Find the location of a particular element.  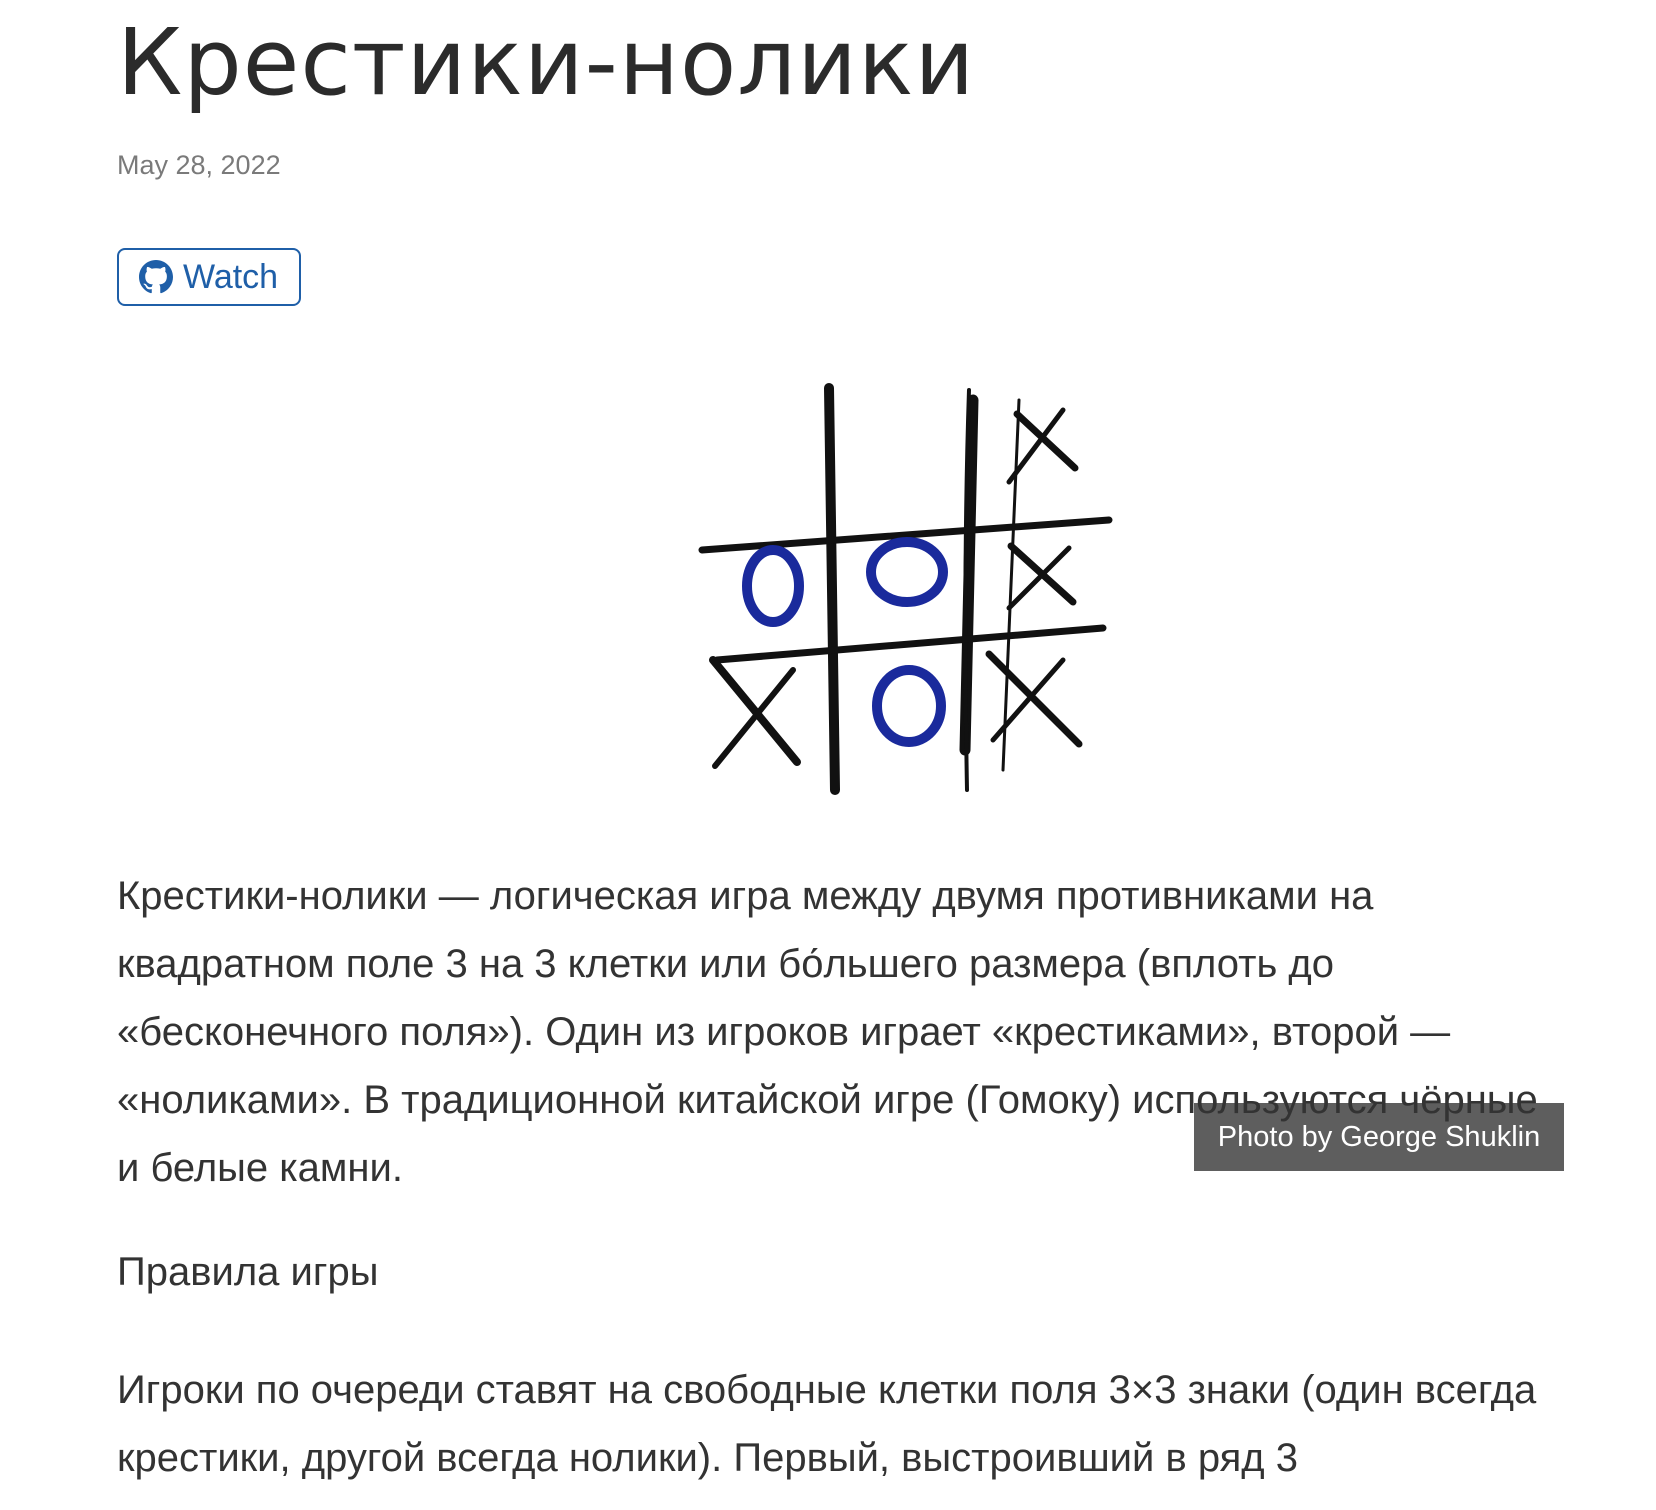

watch-button-label: Watch is located at coordinates (231, 276).